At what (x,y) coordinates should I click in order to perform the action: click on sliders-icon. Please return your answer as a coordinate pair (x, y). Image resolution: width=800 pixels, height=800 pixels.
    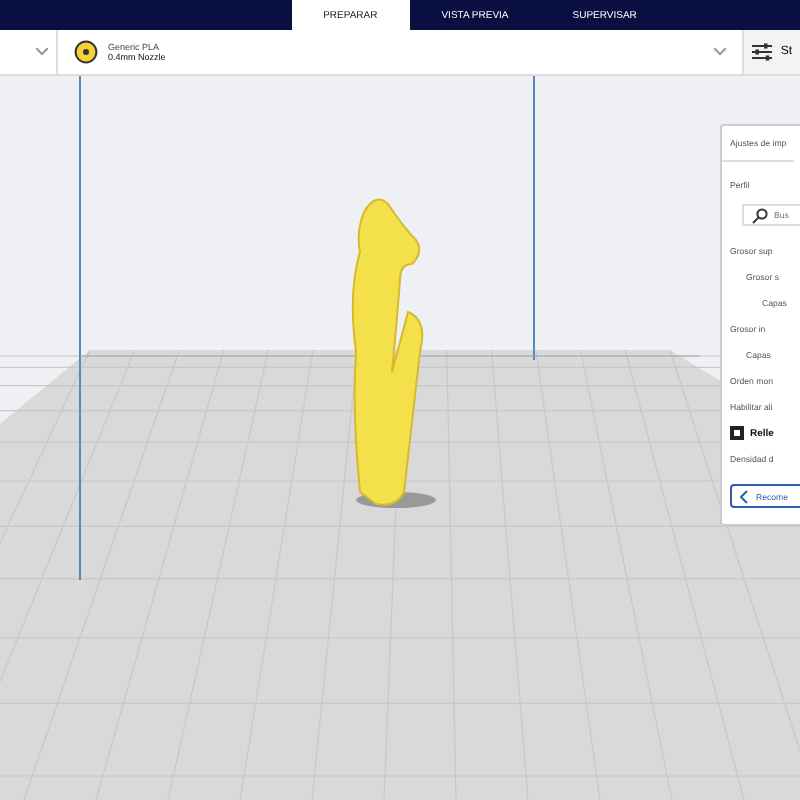
    Looking at the image, I should click on (762, 52).